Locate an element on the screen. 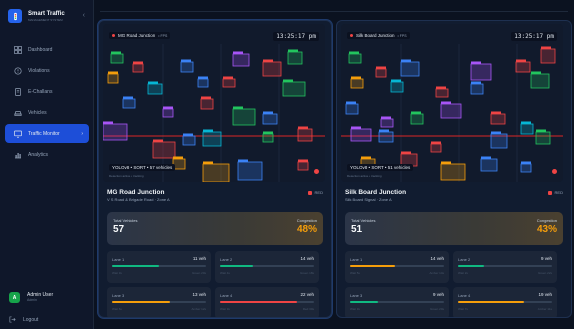  user-profile: A Admin User Admin is located at coordinates (31, 297).